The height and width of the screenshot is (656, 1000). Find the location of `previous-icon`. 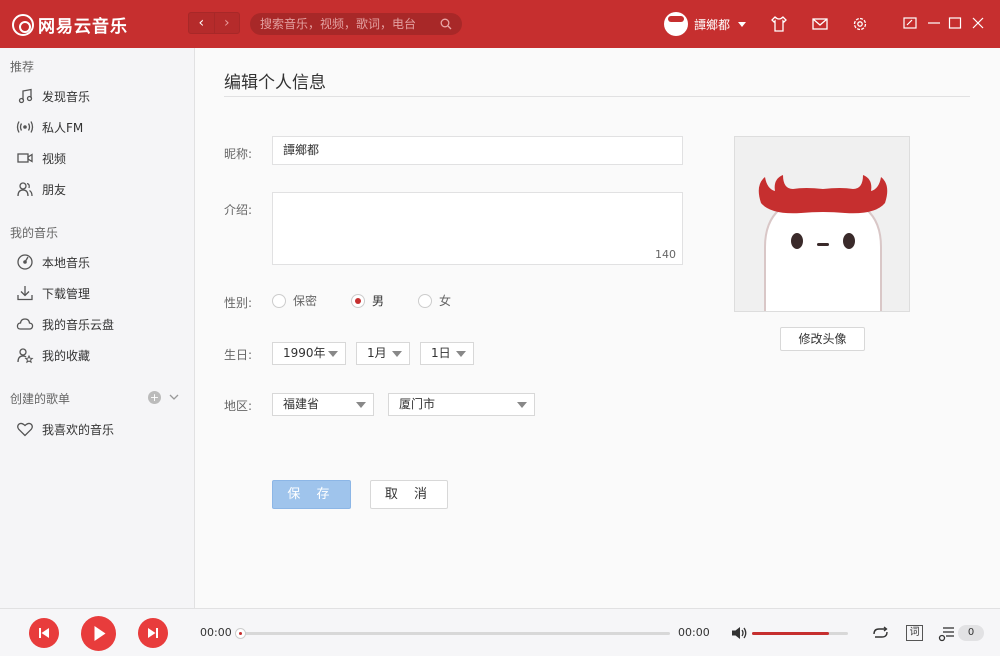

previous-icon is located at coordinates (44, 633).